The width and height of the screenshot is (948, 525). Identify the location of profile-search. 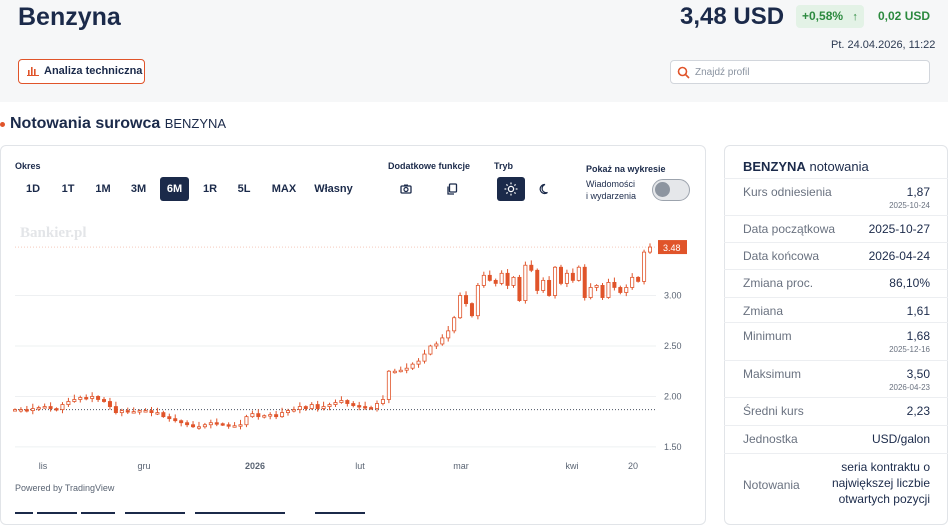
(800, 72).